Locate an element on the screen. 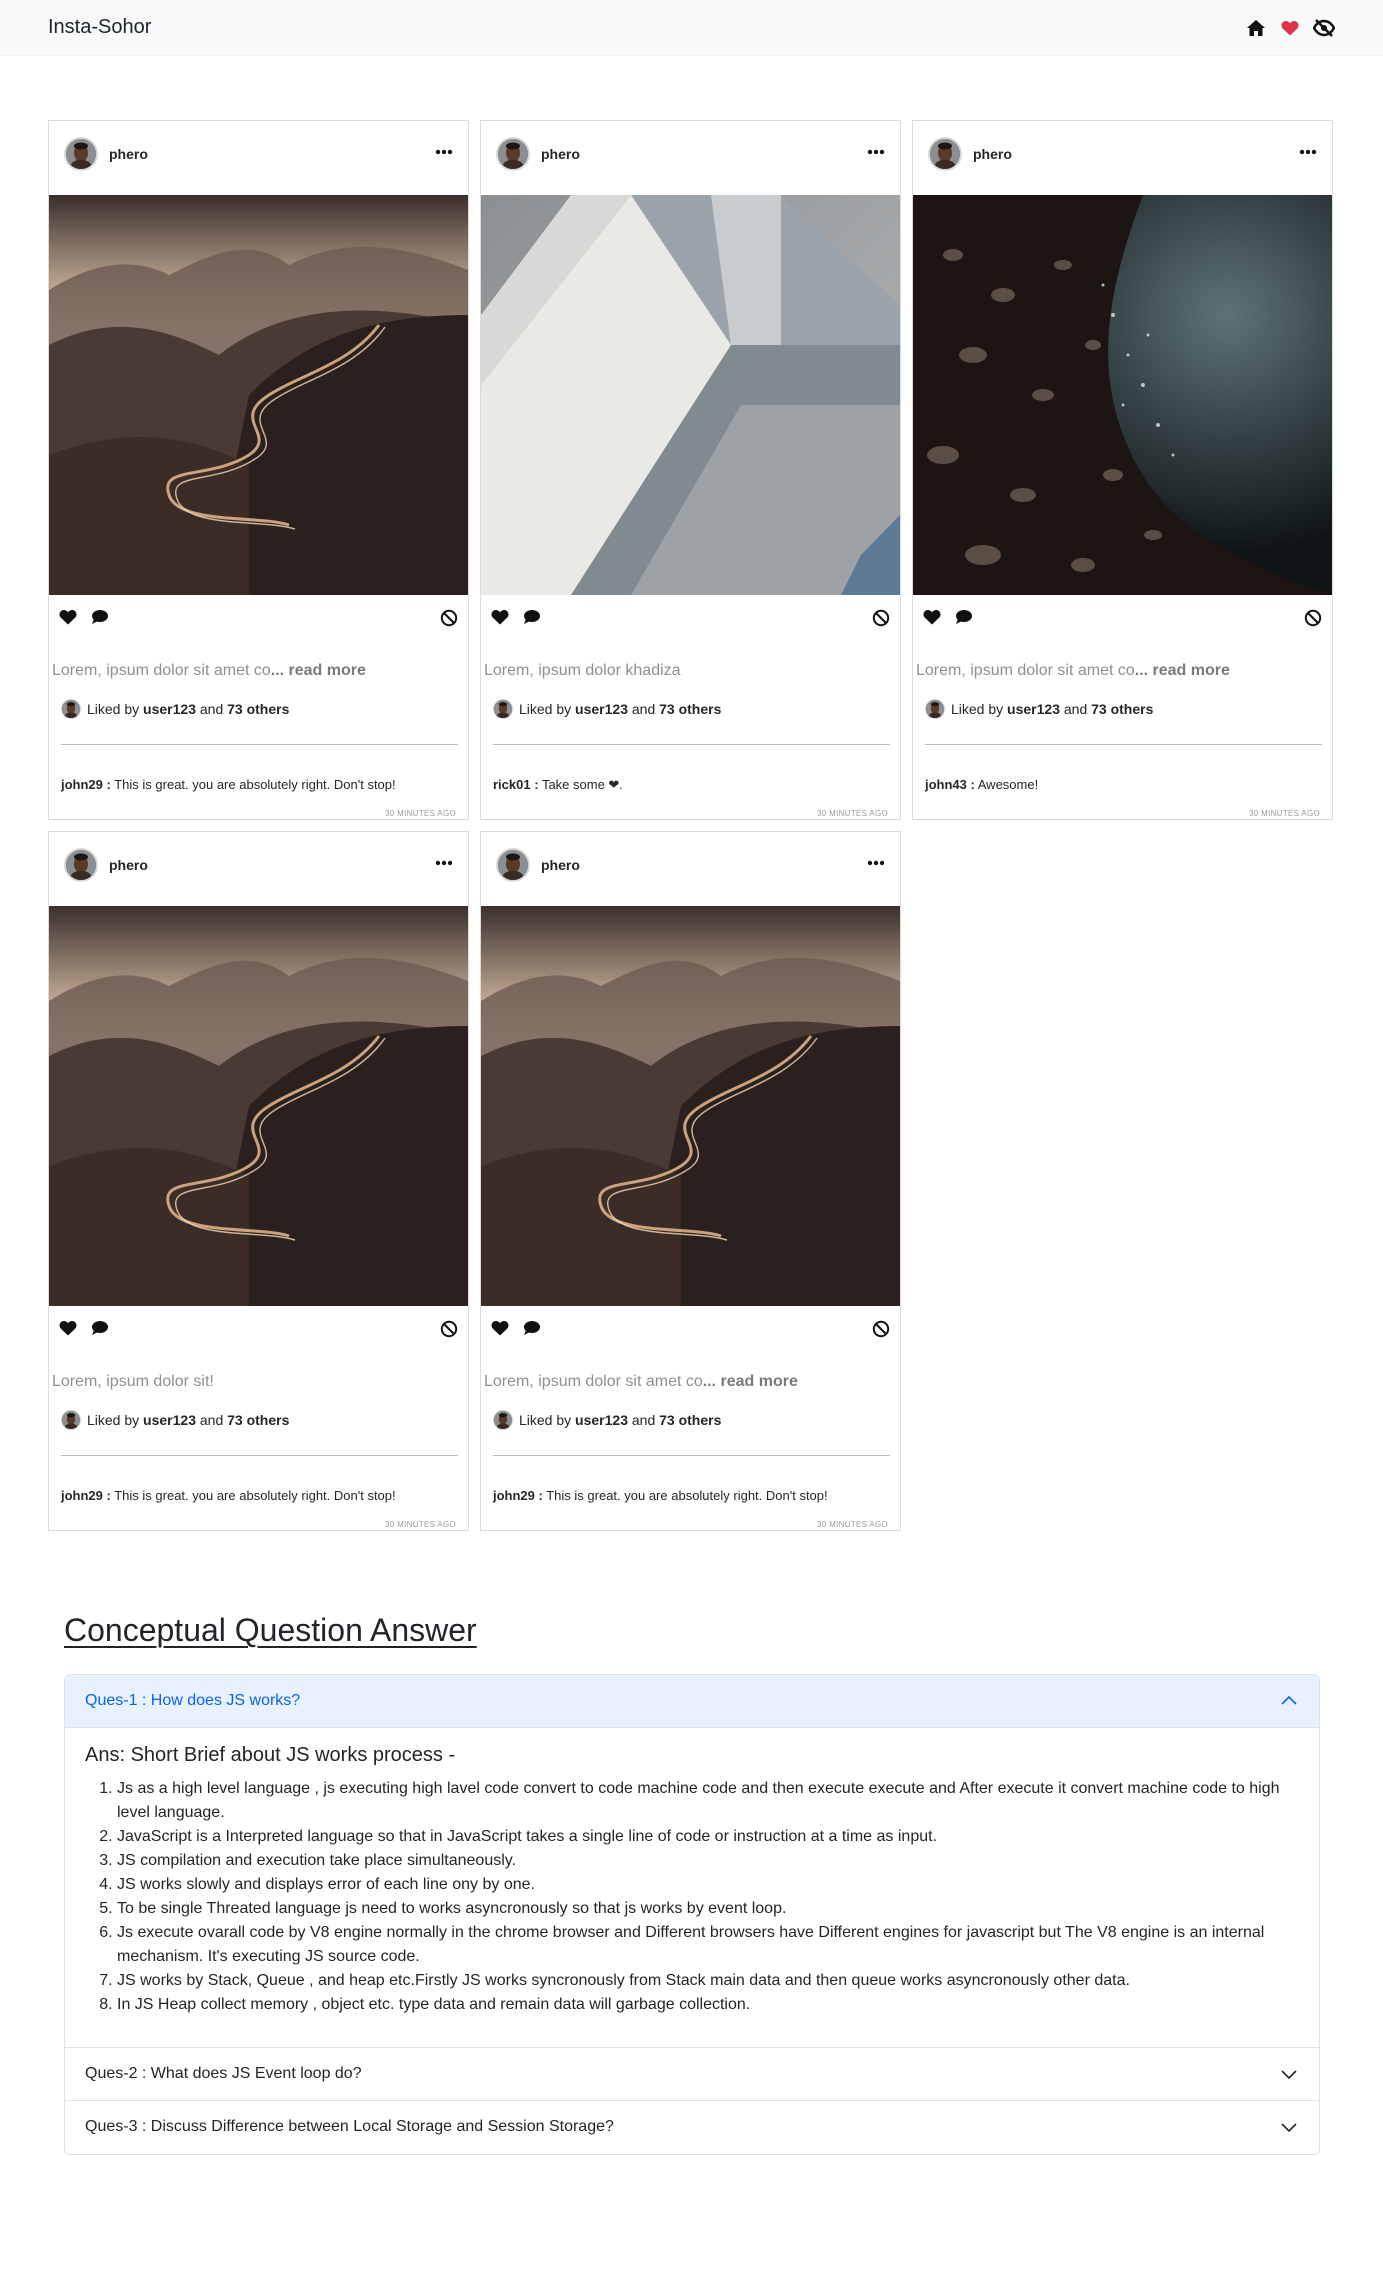  chevron-down-icon is located at coordinates (1289, 2127).